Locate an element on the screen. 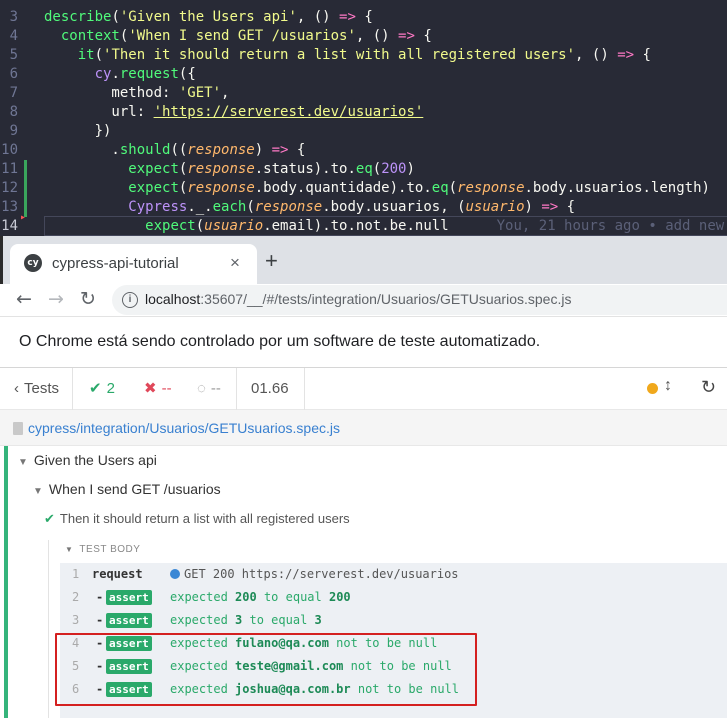 The image size is (727, 718). code-line: 6 cy.request({ is located at coordinates (363, 74).